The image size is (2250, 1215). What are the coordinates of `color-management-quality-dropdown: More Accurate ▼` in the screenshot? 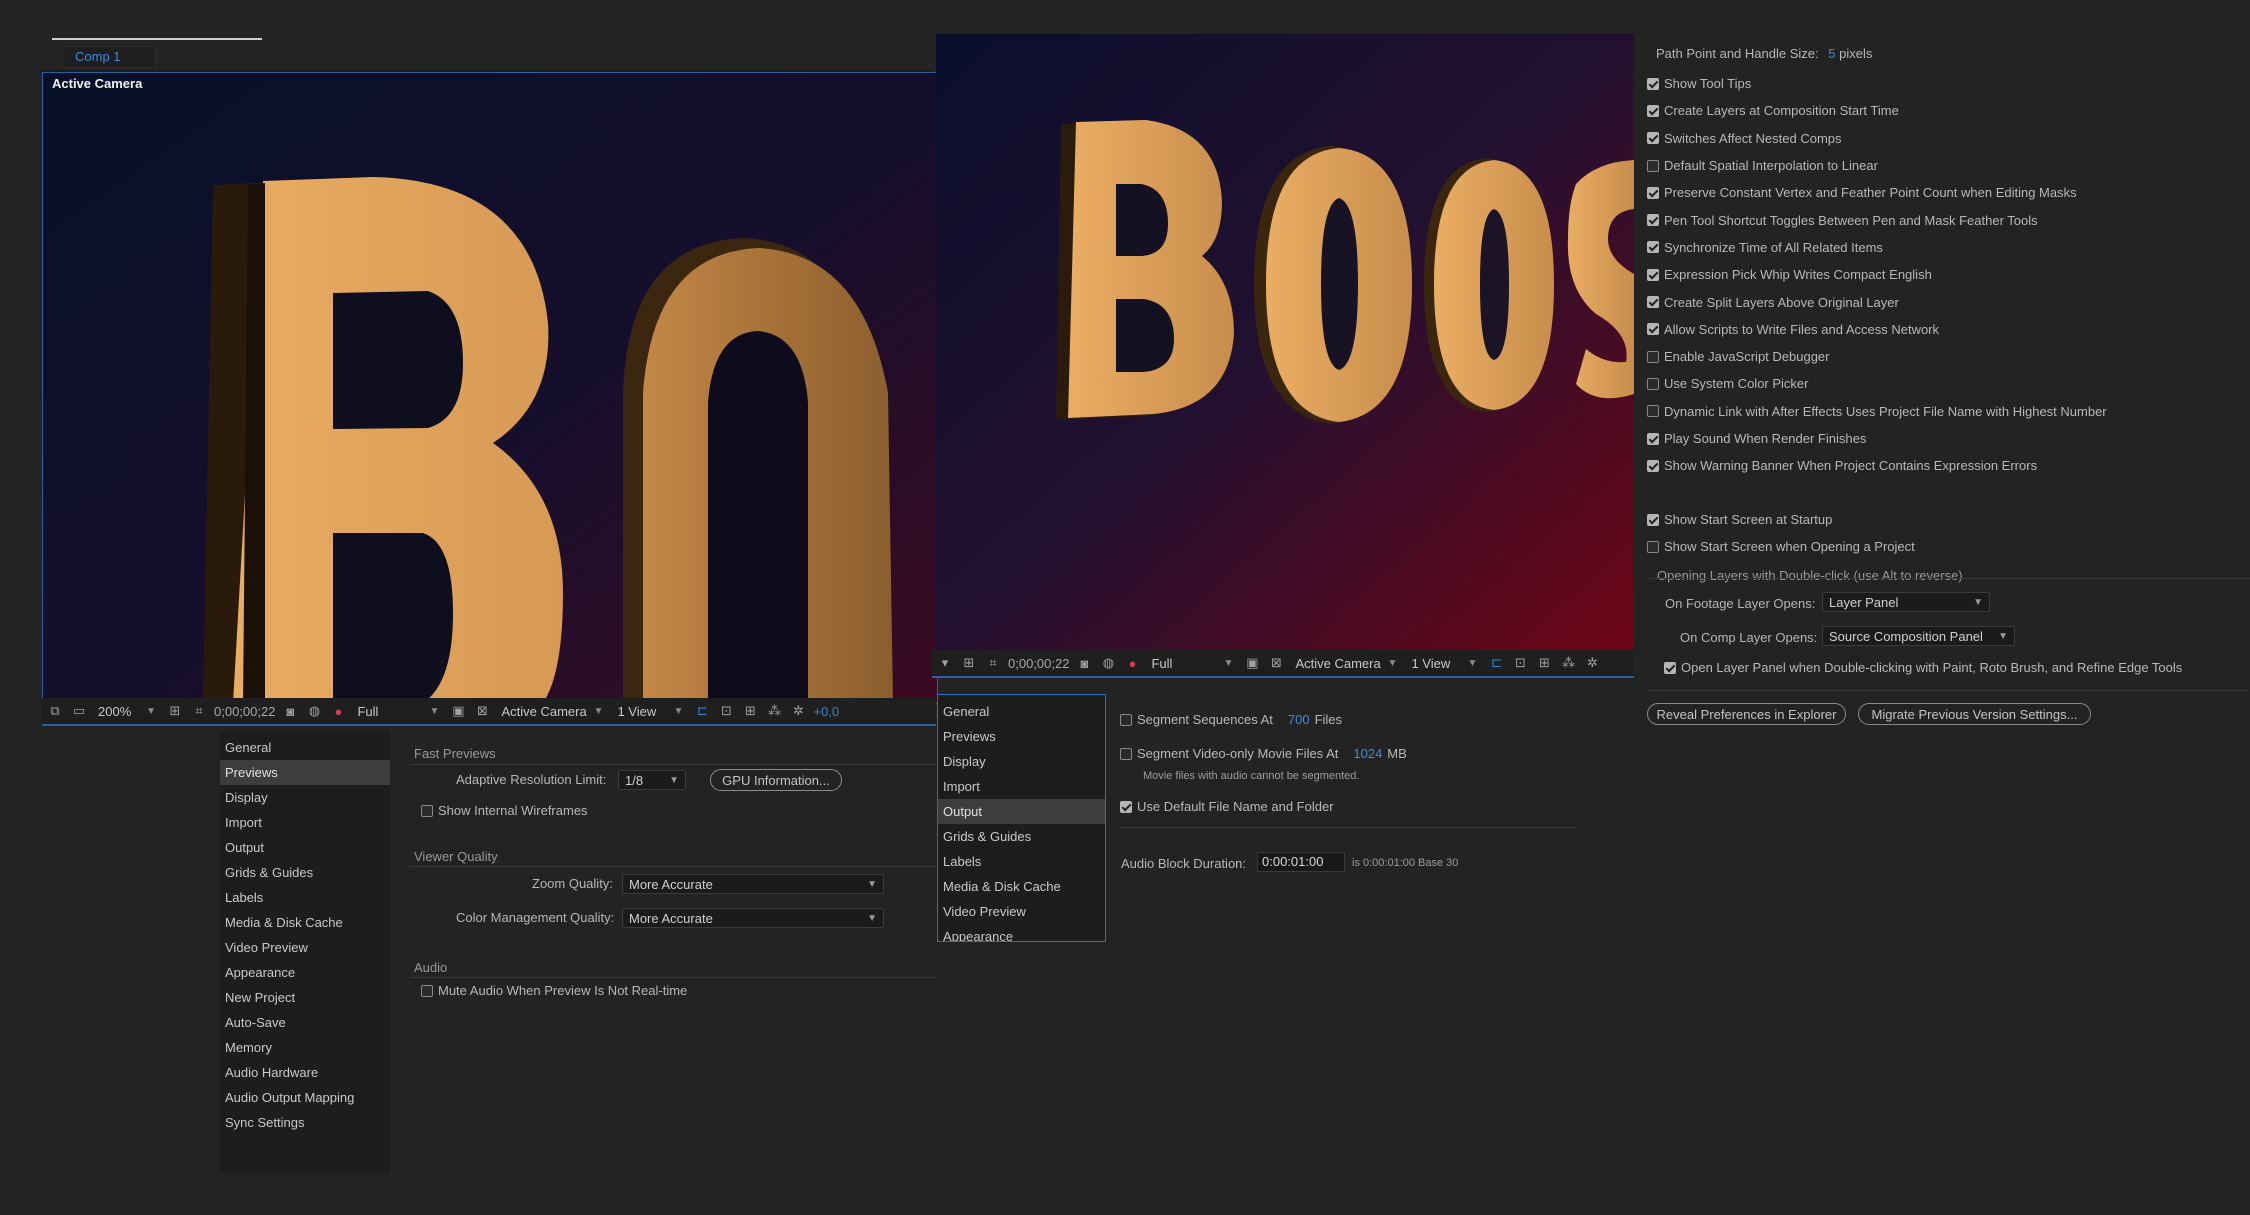 It's located at (753, 918).